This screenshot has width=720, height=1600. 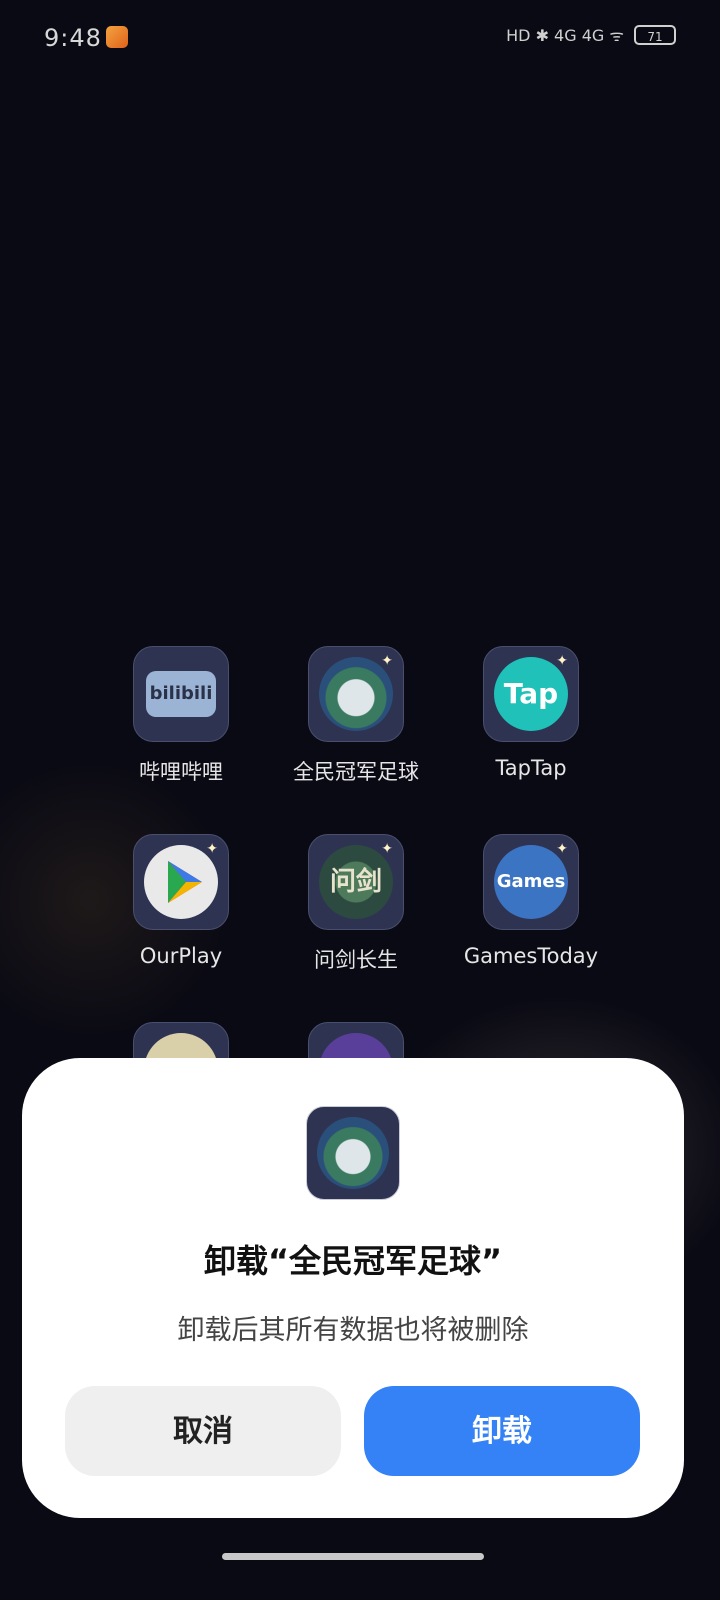 I want to click on app-quanmin-football: ✦ 全民冠军足球, so click(x=356, y=716).